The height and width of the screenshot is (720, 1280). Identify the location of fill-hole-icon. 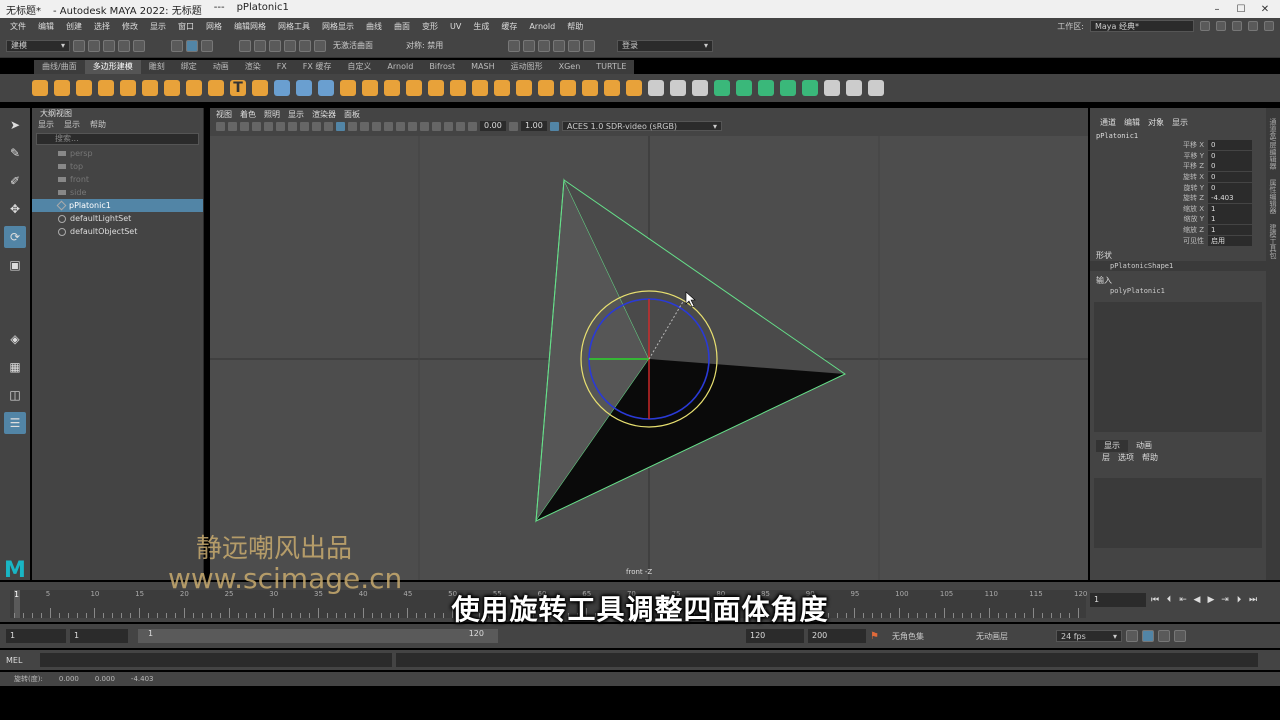
(546, 88).